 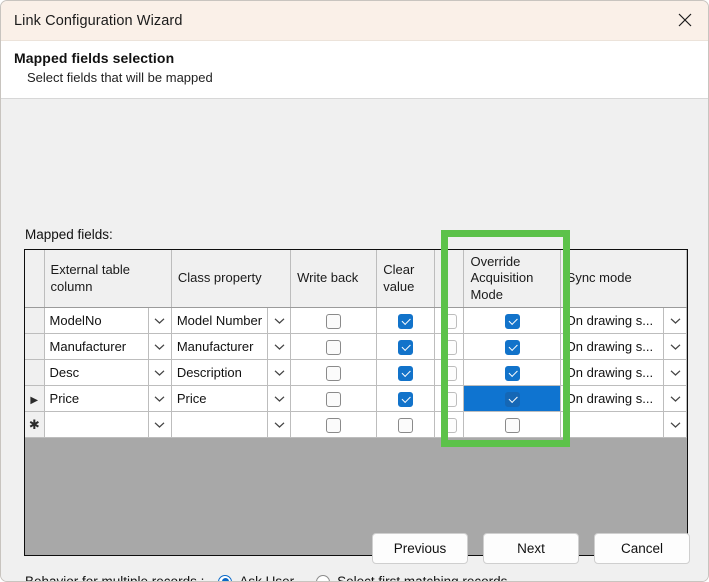 I want to click on cell-class-property: Description, so click(x=231, y=372).